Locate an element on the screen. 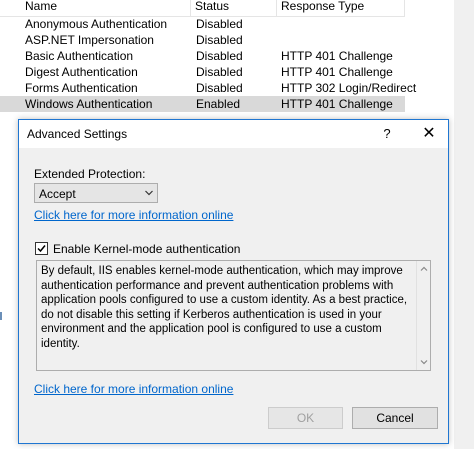 This screenshot has width=474, height=449. close-icon: ✕ is located at coordinates (429, 133).